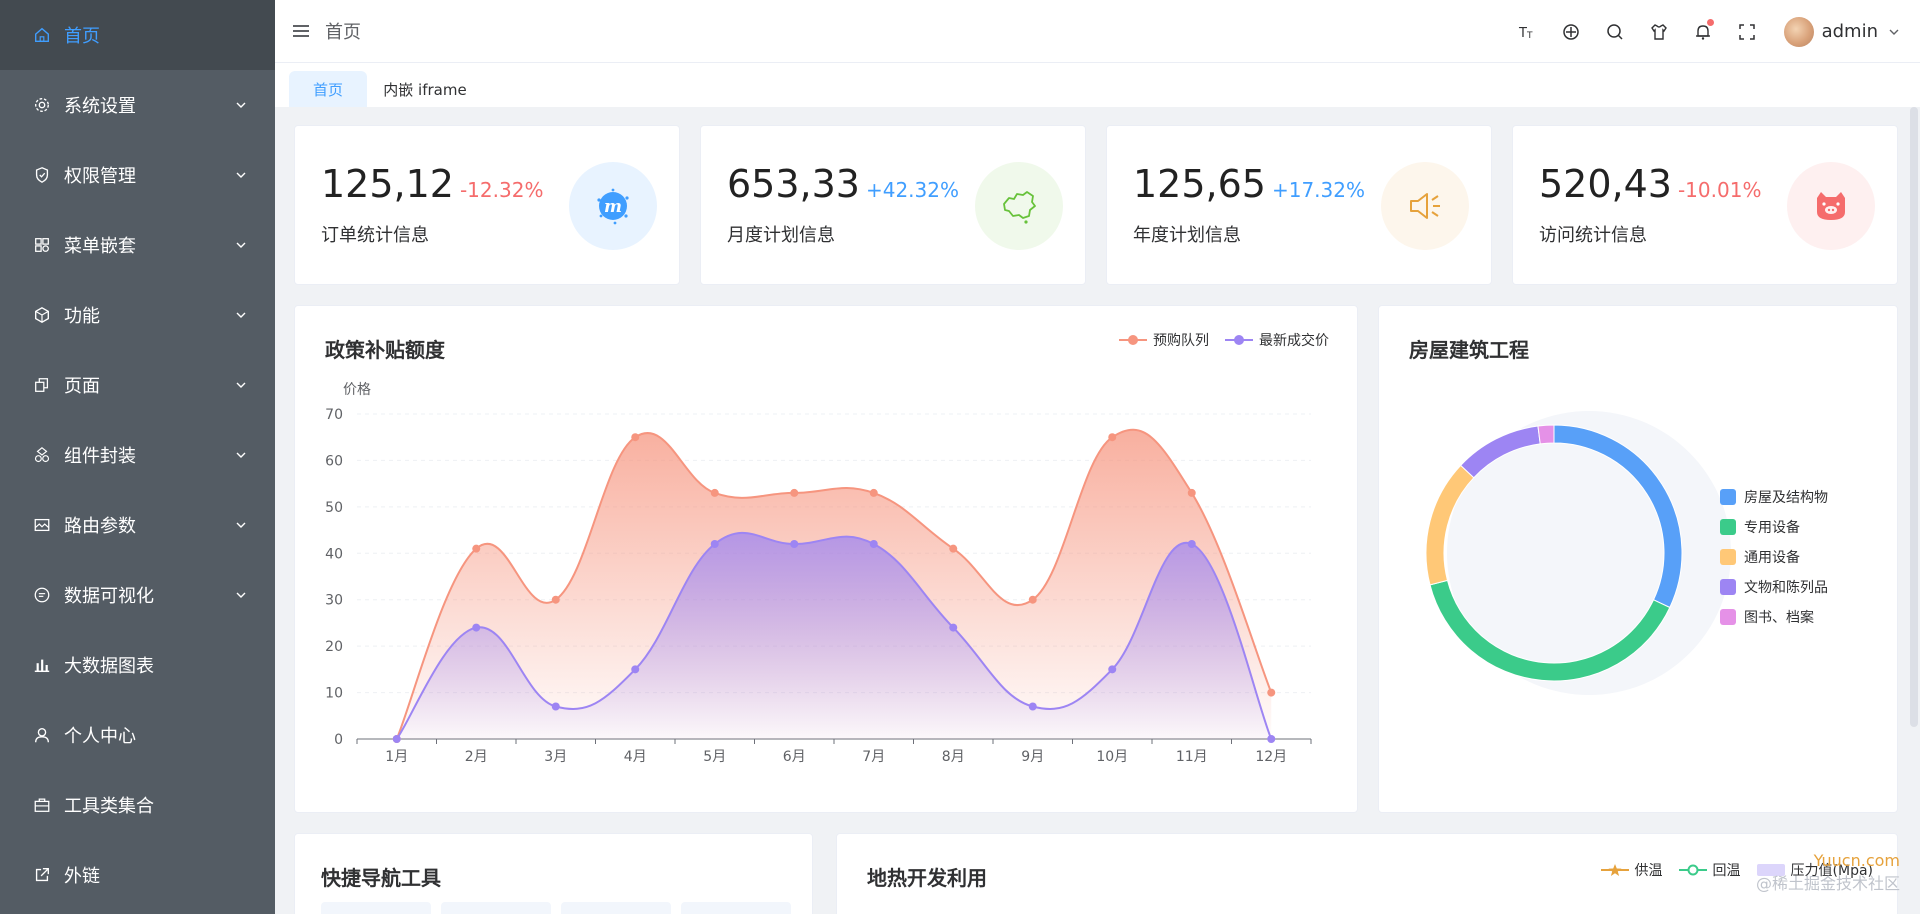 The height and width of the screenshot is (914, 1920). What do you see at coordinates (82, 316) in the screenshot?
I see `sidebar-item-label: 功能` at bounding box center [82, 316].